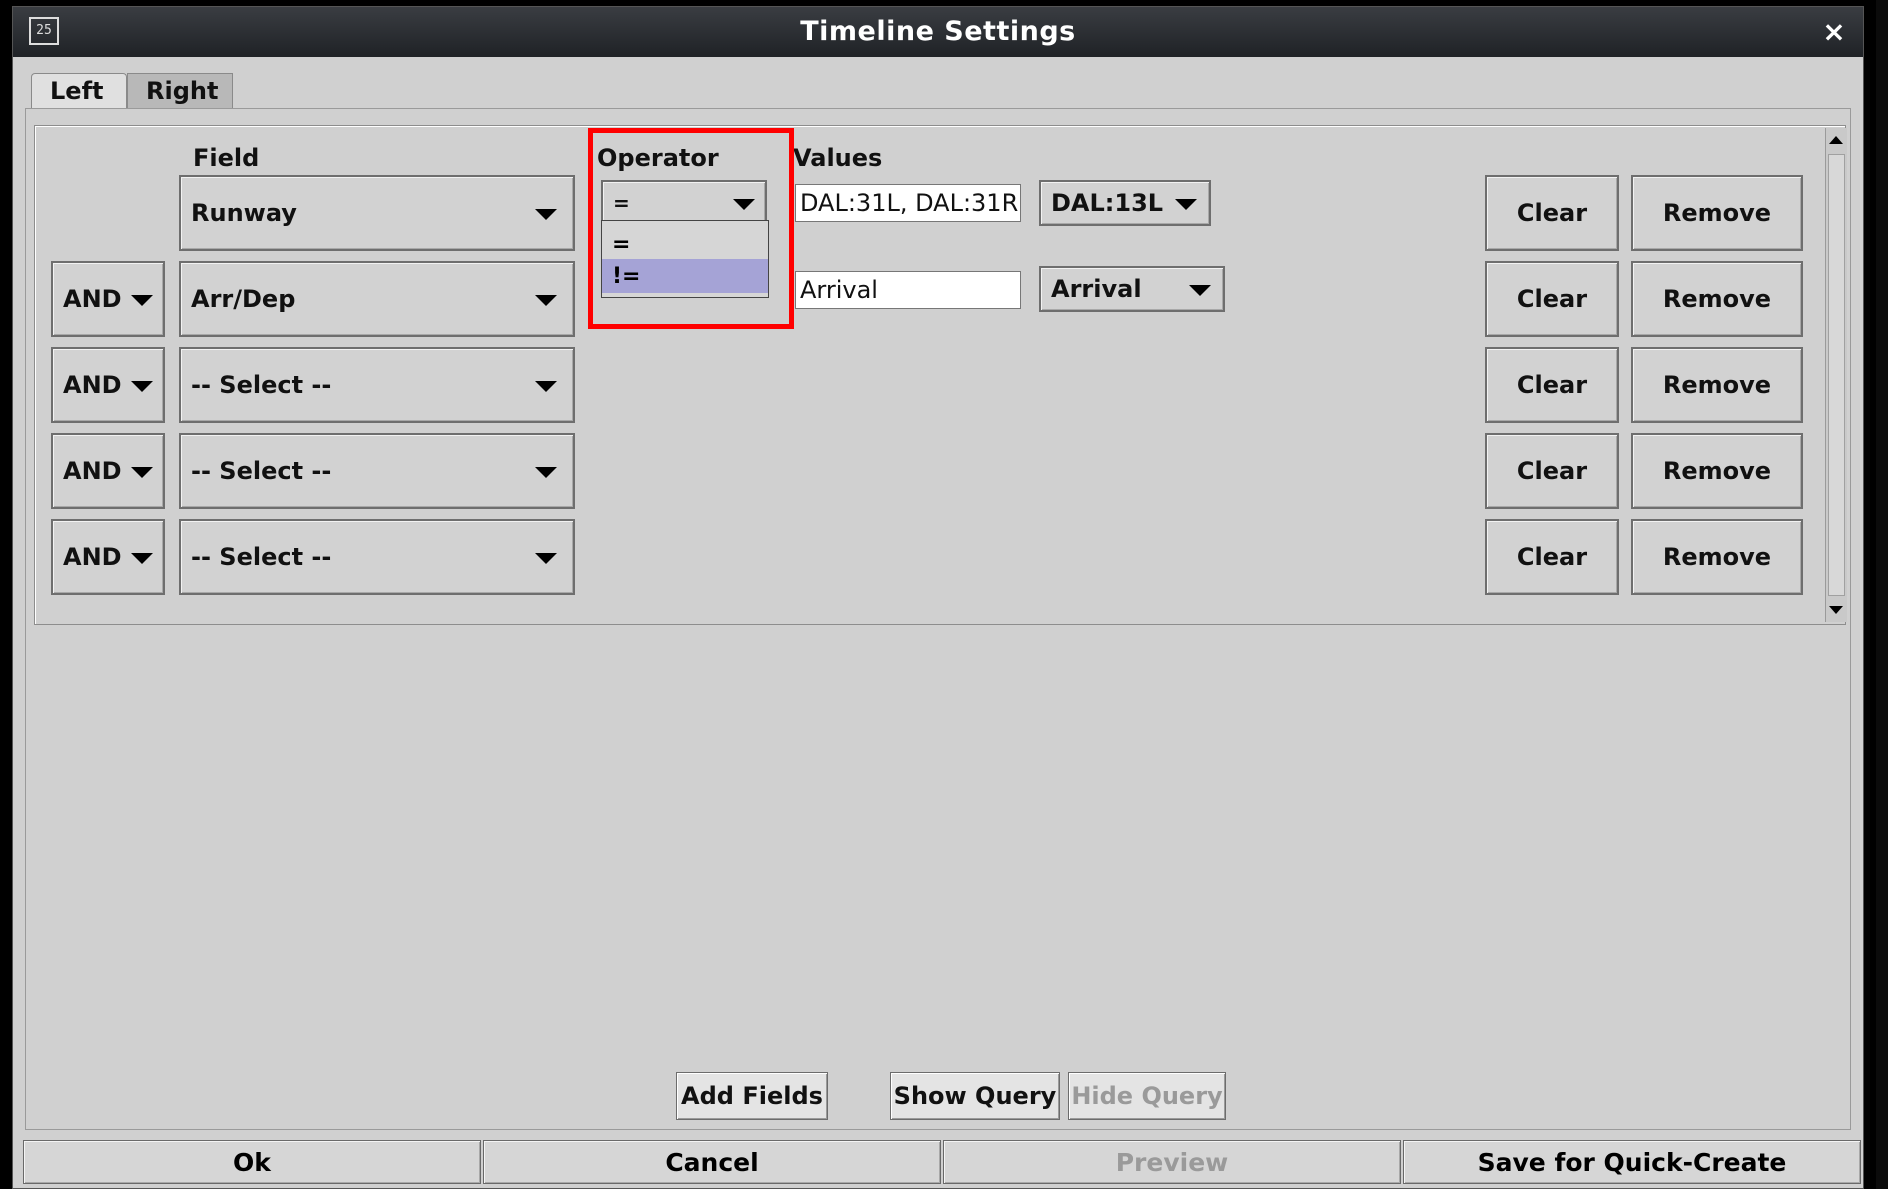 The height and width of the screenshot is (1189, 1888). I want to click on window-title: Timeline Settings, so click(938, 31).